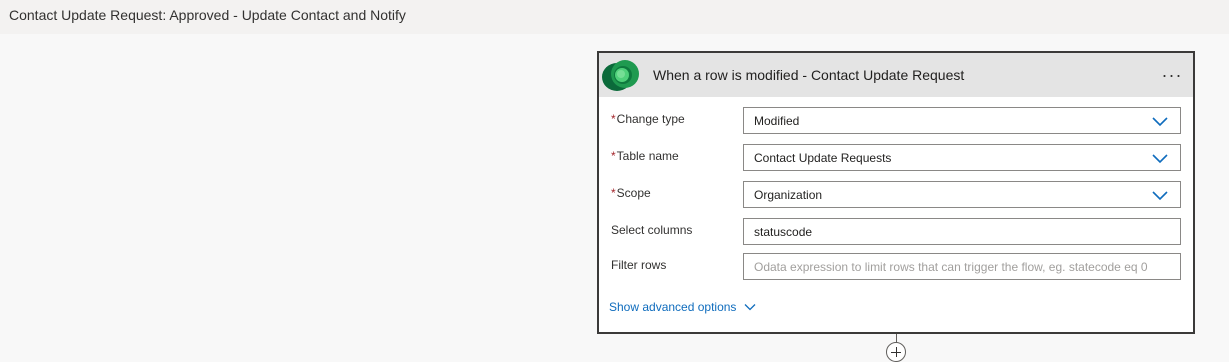 The image size is (1229, 362). I want to click on scope-row: *Scope Organization, so click(896, 195).